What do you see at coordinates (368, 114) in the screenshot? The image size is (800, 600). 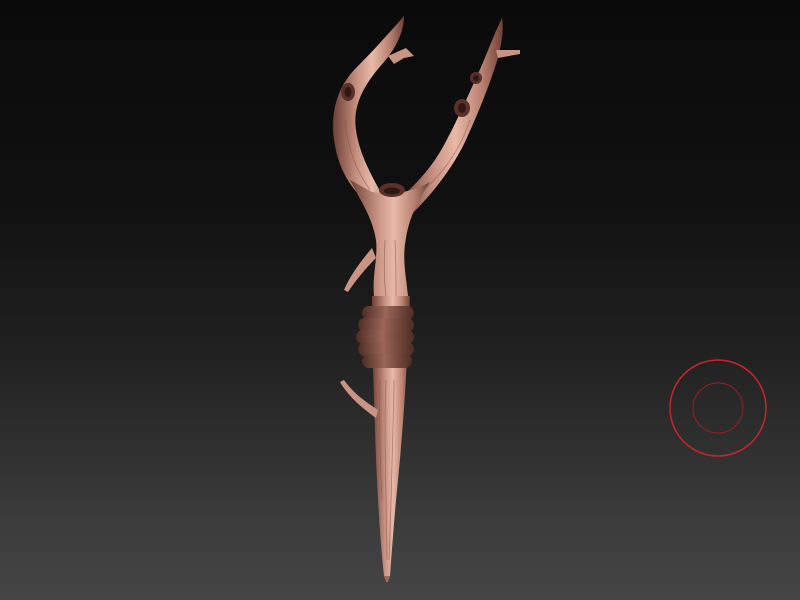 I see `left-fork-branch` at bounding box center [368, 114].